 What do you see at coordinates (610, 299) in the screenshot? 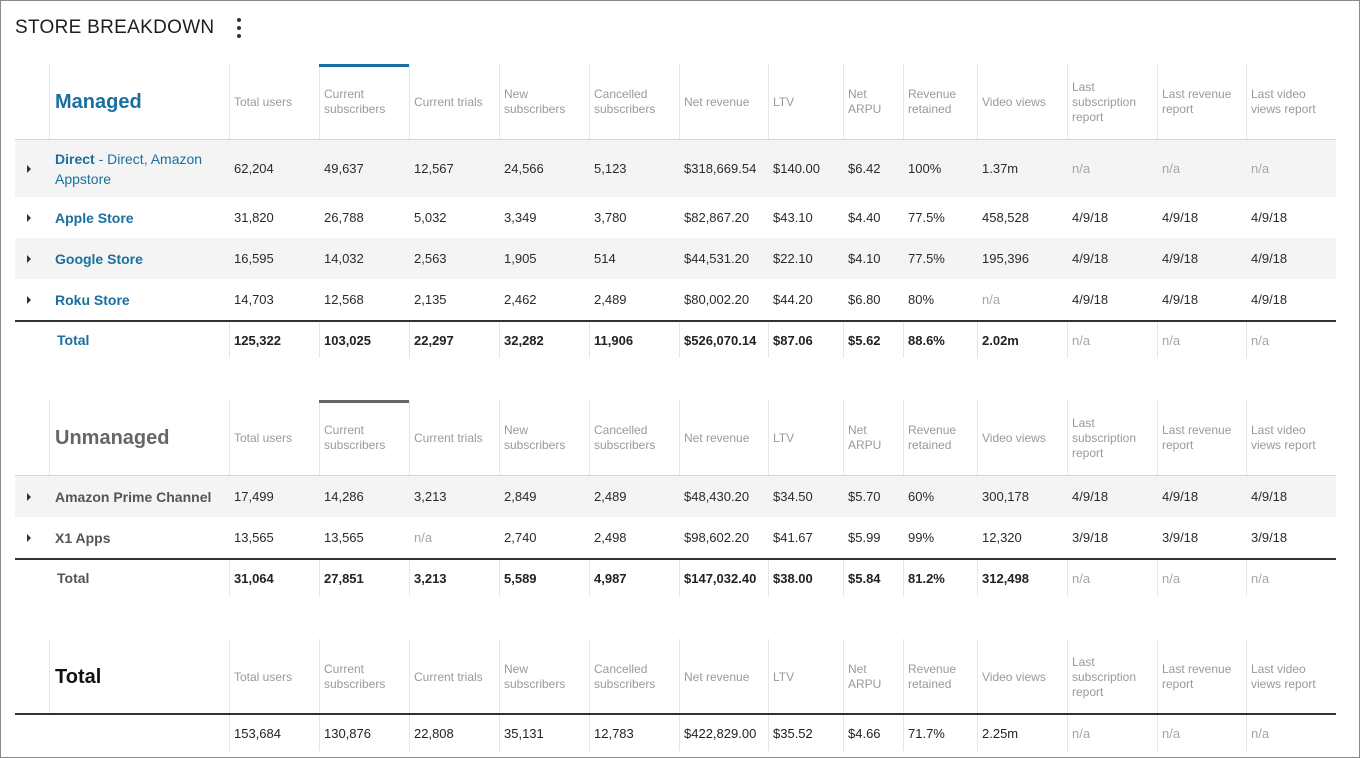
I see `cell-cancelled-subscribers: 2,489` at bounding box center [610, 299].